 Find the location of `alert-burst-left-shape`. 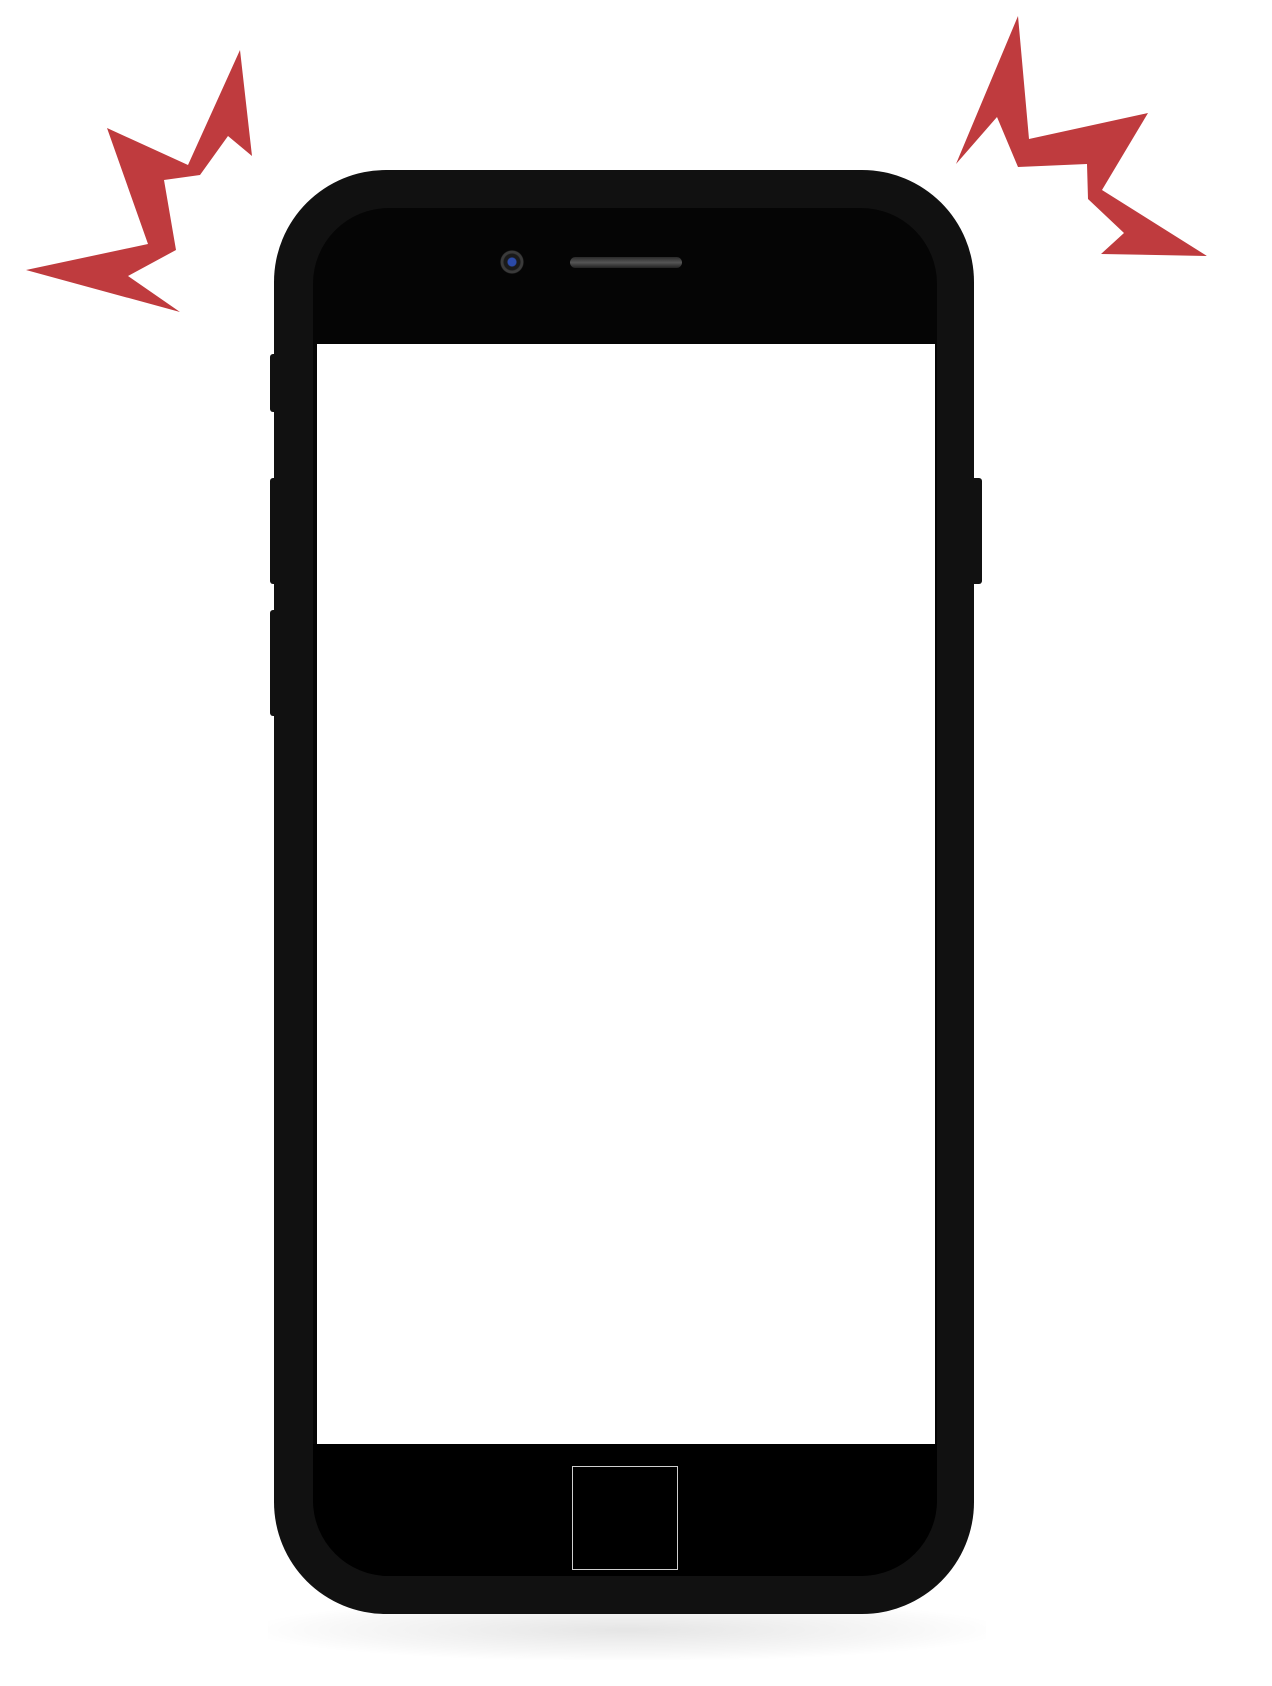

alert-burst-left-shape is located at coordinates (139, 181).